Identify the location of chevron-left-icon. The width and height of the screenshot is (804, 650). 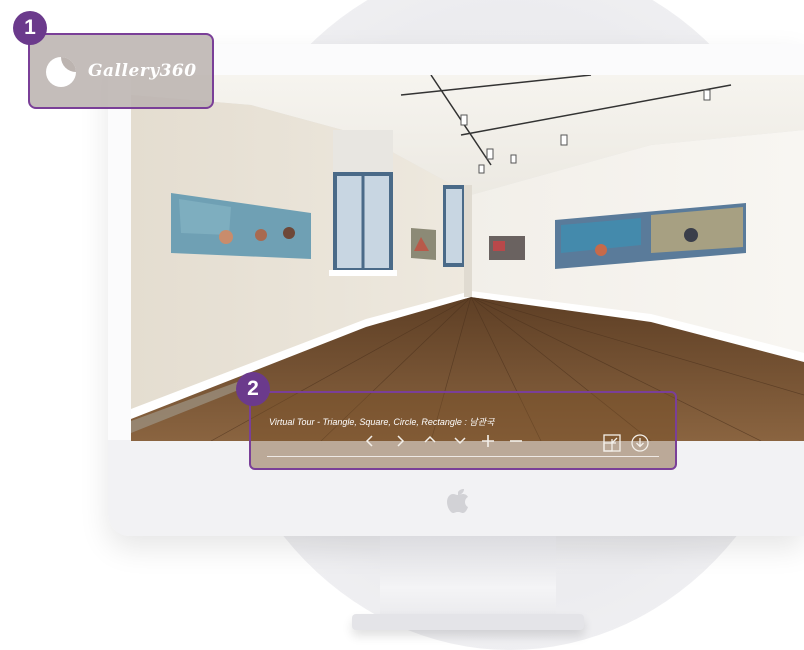
(369, 441).